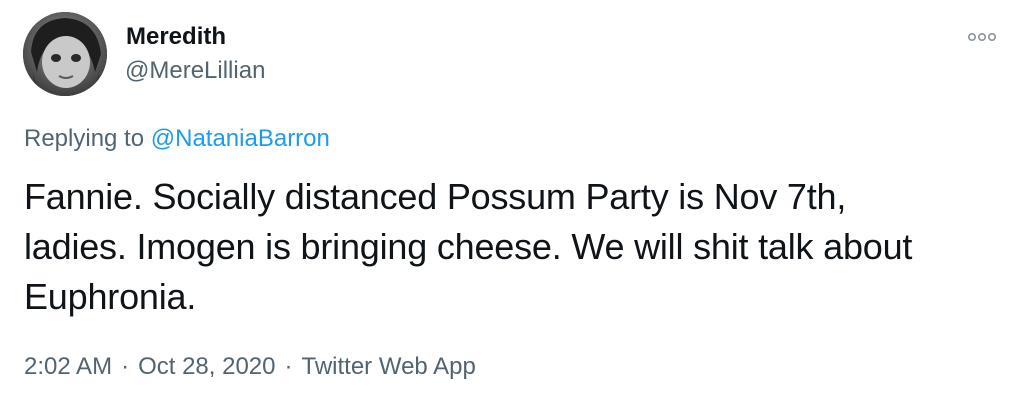 This screenshot has height=407, width=1024. I want to click on tweet-time: 2:02 AM, so click(68, 366).